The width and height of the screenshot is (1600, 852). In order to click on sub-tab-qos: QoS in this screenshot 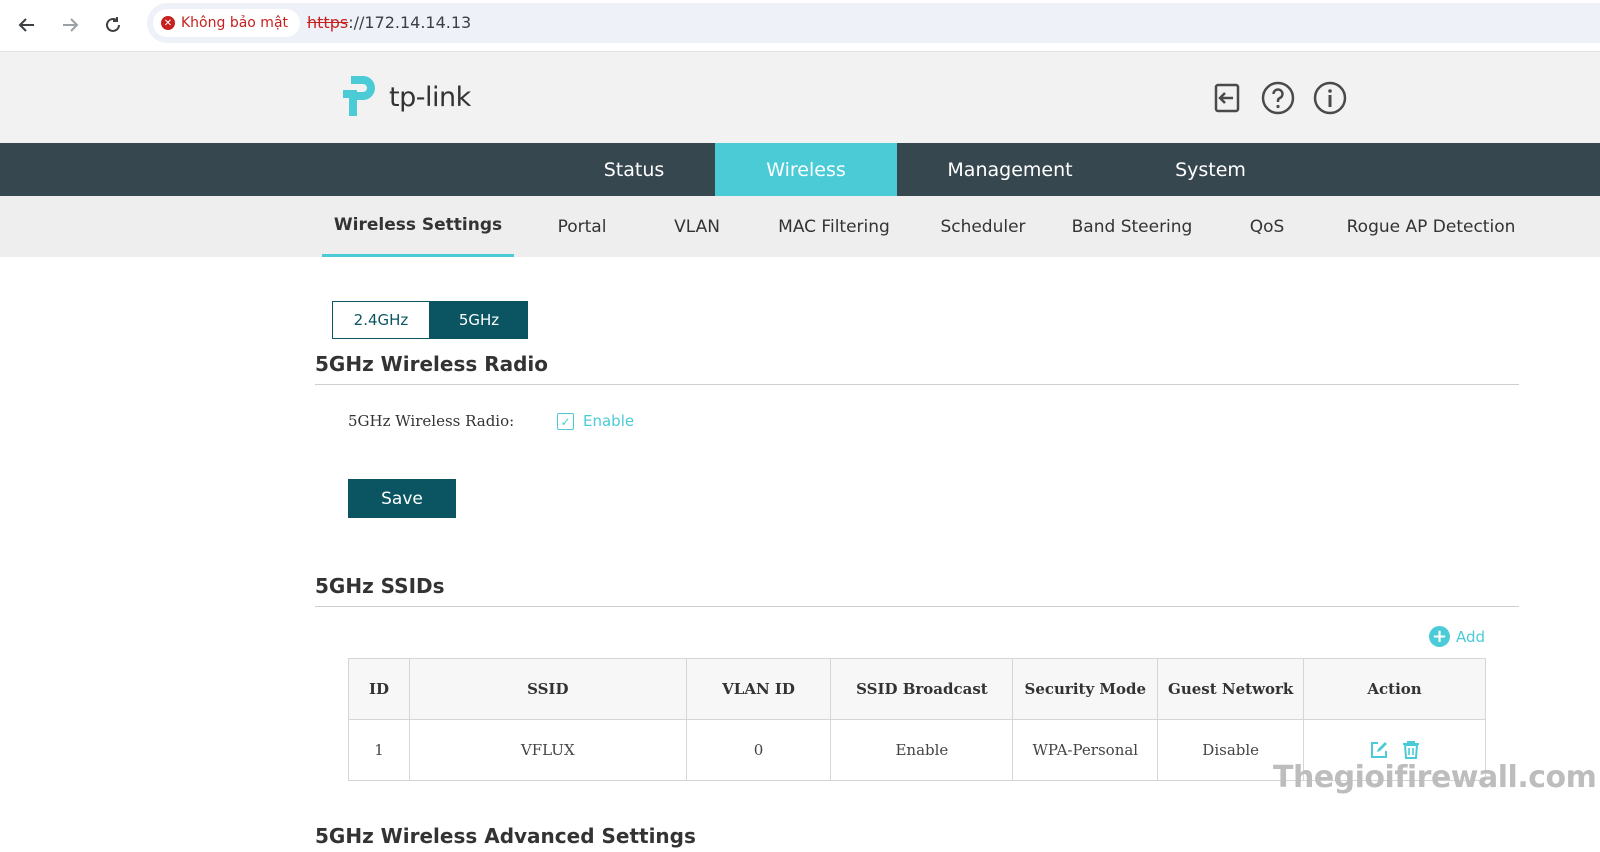, I will do `click(1267, 226)`.